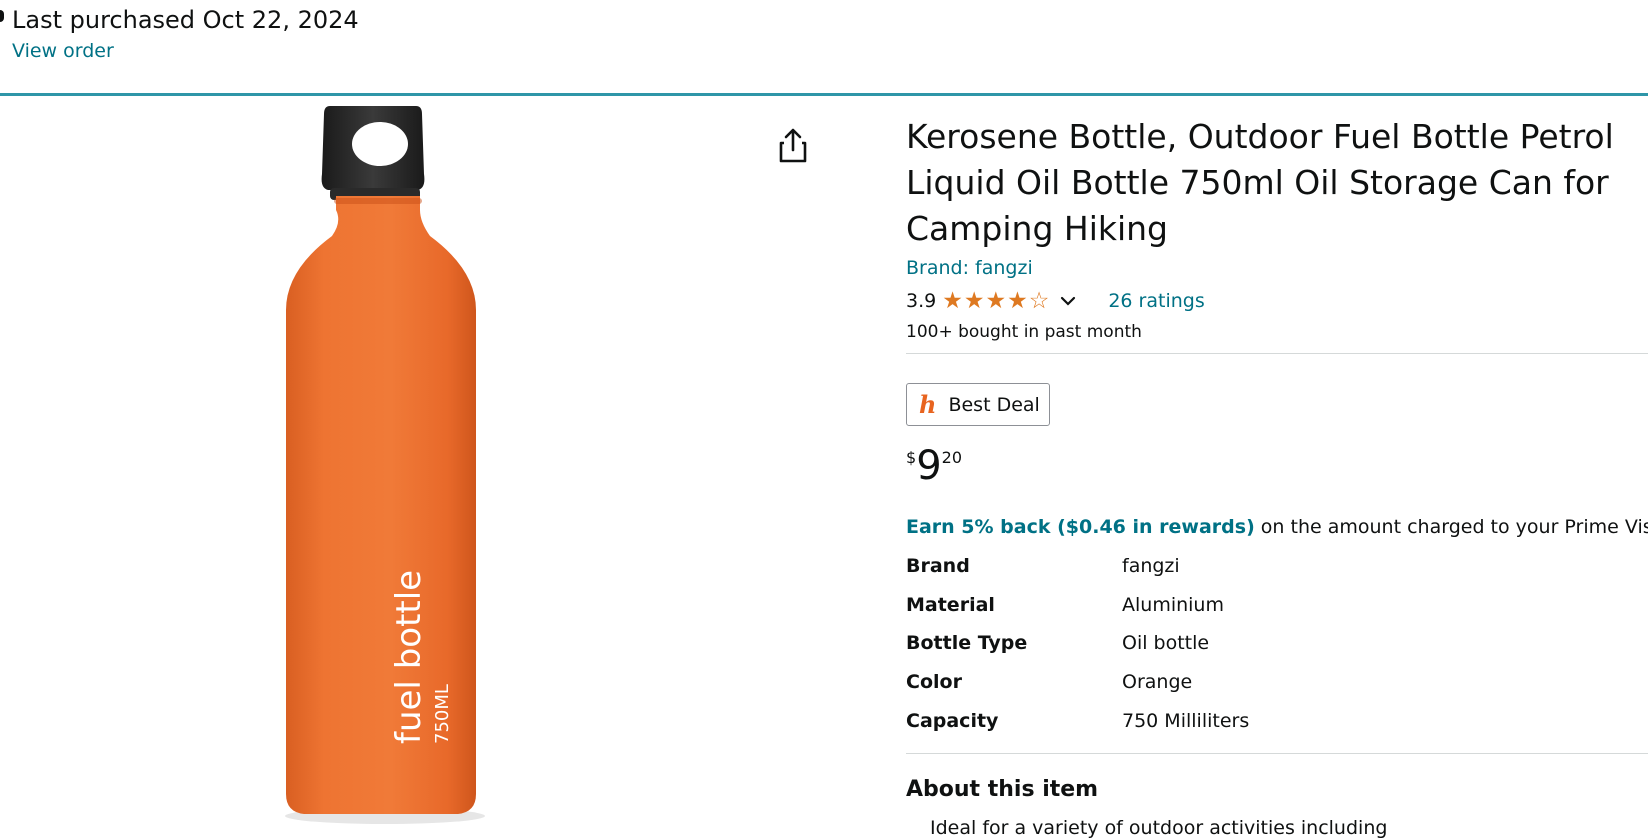 The image size is (1648, 839). Describe the element at coordinates (1024, 332) in the screenshot. I see `bought-past-month: 100+ bought in past month` at that location.